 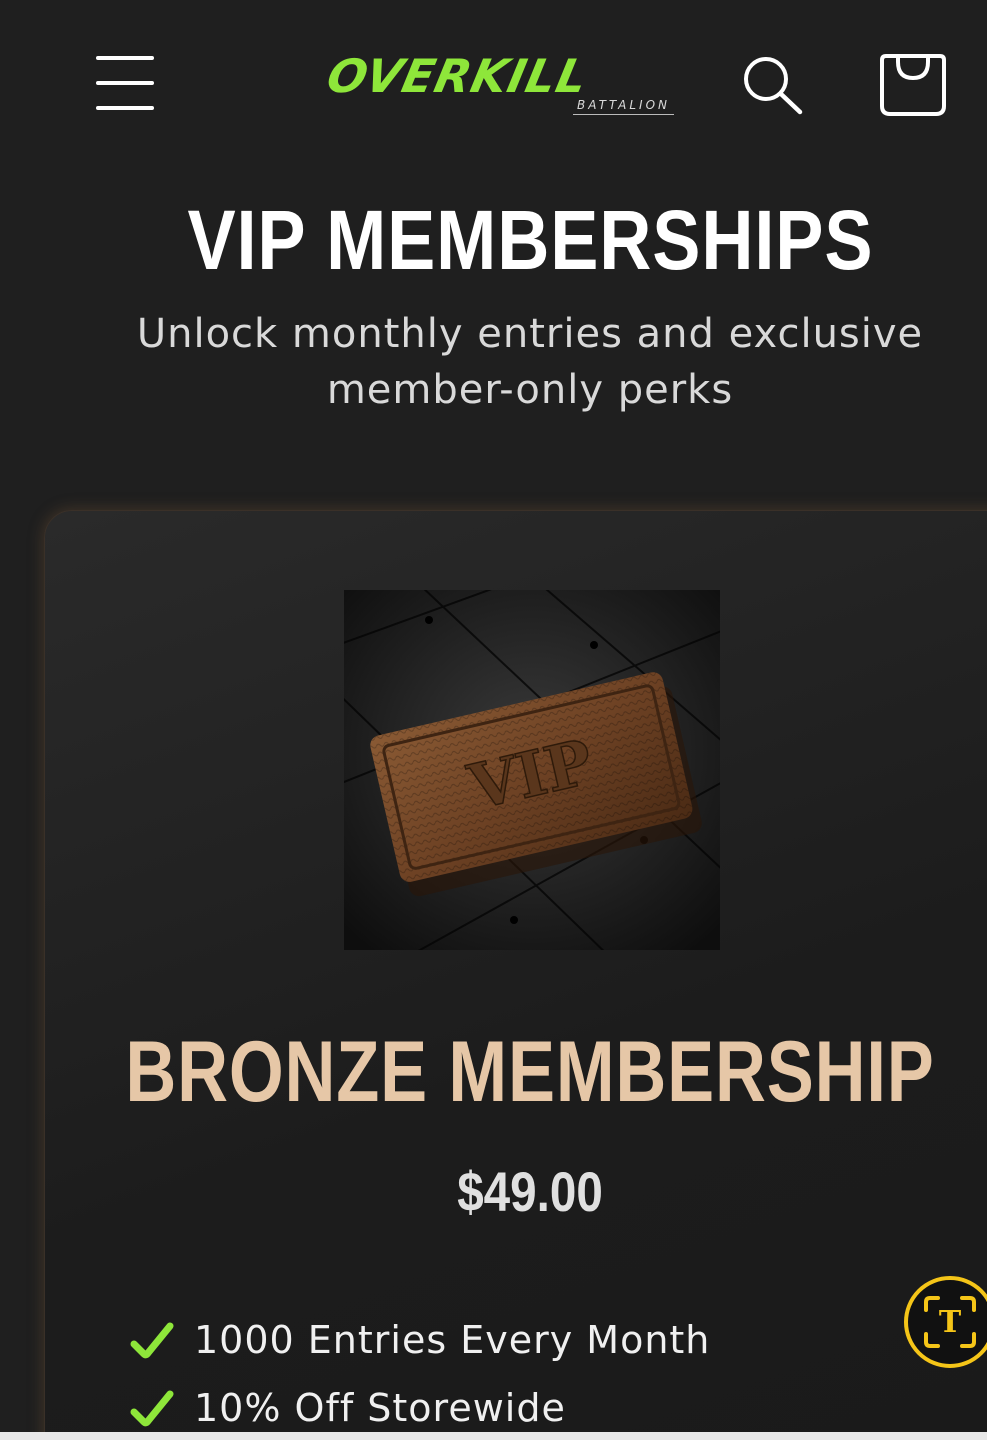 I want to click on text-recognition-icon: T, so click(x=945, y=1322).